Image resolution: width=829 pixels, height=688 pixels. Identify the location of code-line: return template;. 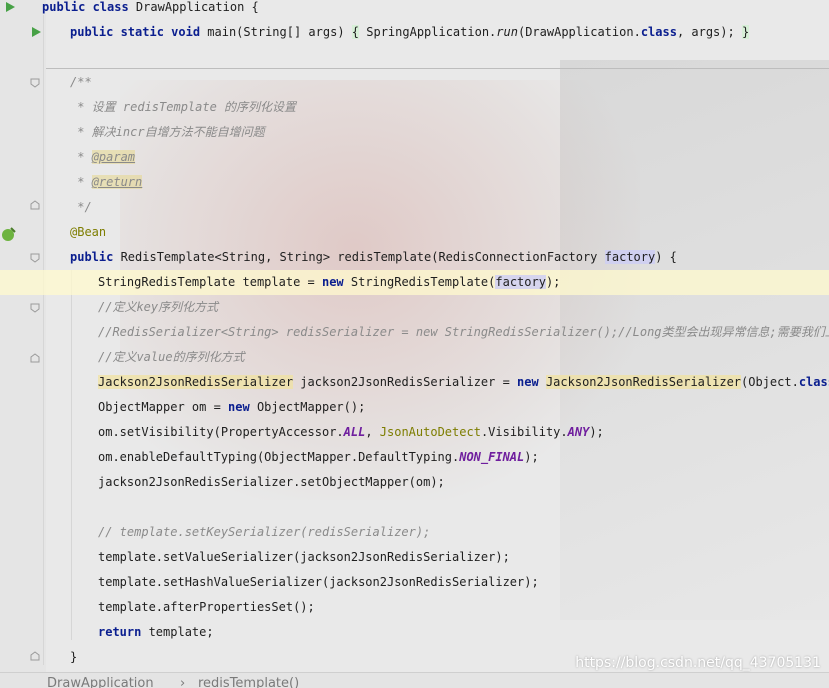
(414, 632).